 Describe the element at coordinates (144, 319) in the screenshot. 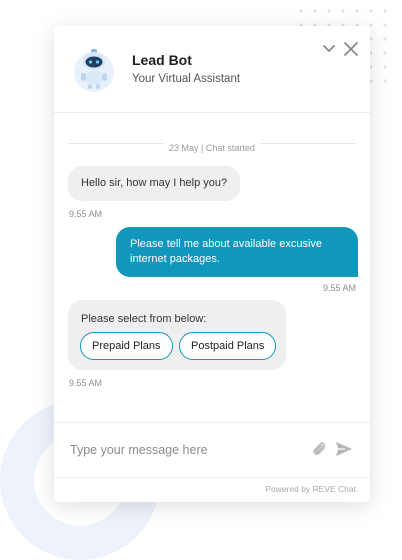

I see `options-prompt: Please select from below:` at that location.